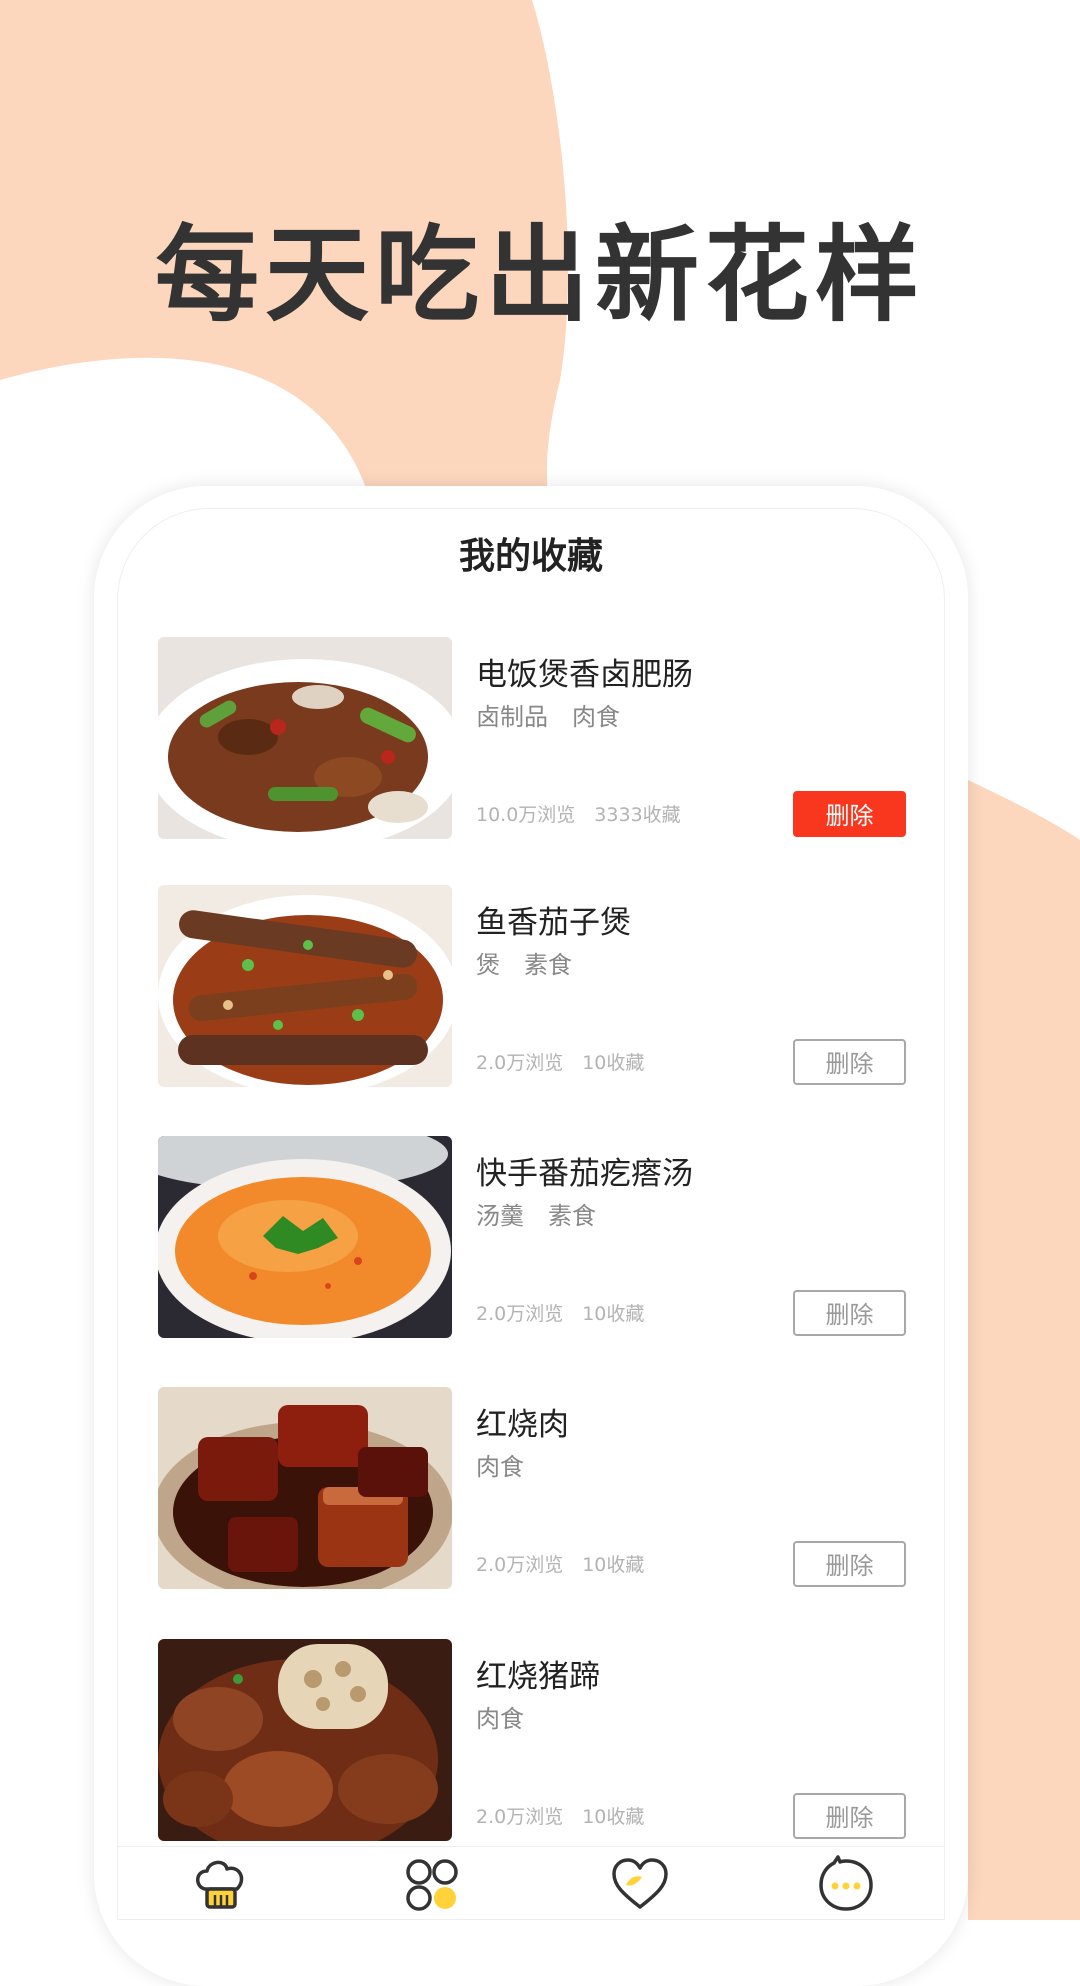 Image resolution: width=1080 pixels, height=1986 pixels. I want to click on dish-image-braised-pork, so click(305, 1488).